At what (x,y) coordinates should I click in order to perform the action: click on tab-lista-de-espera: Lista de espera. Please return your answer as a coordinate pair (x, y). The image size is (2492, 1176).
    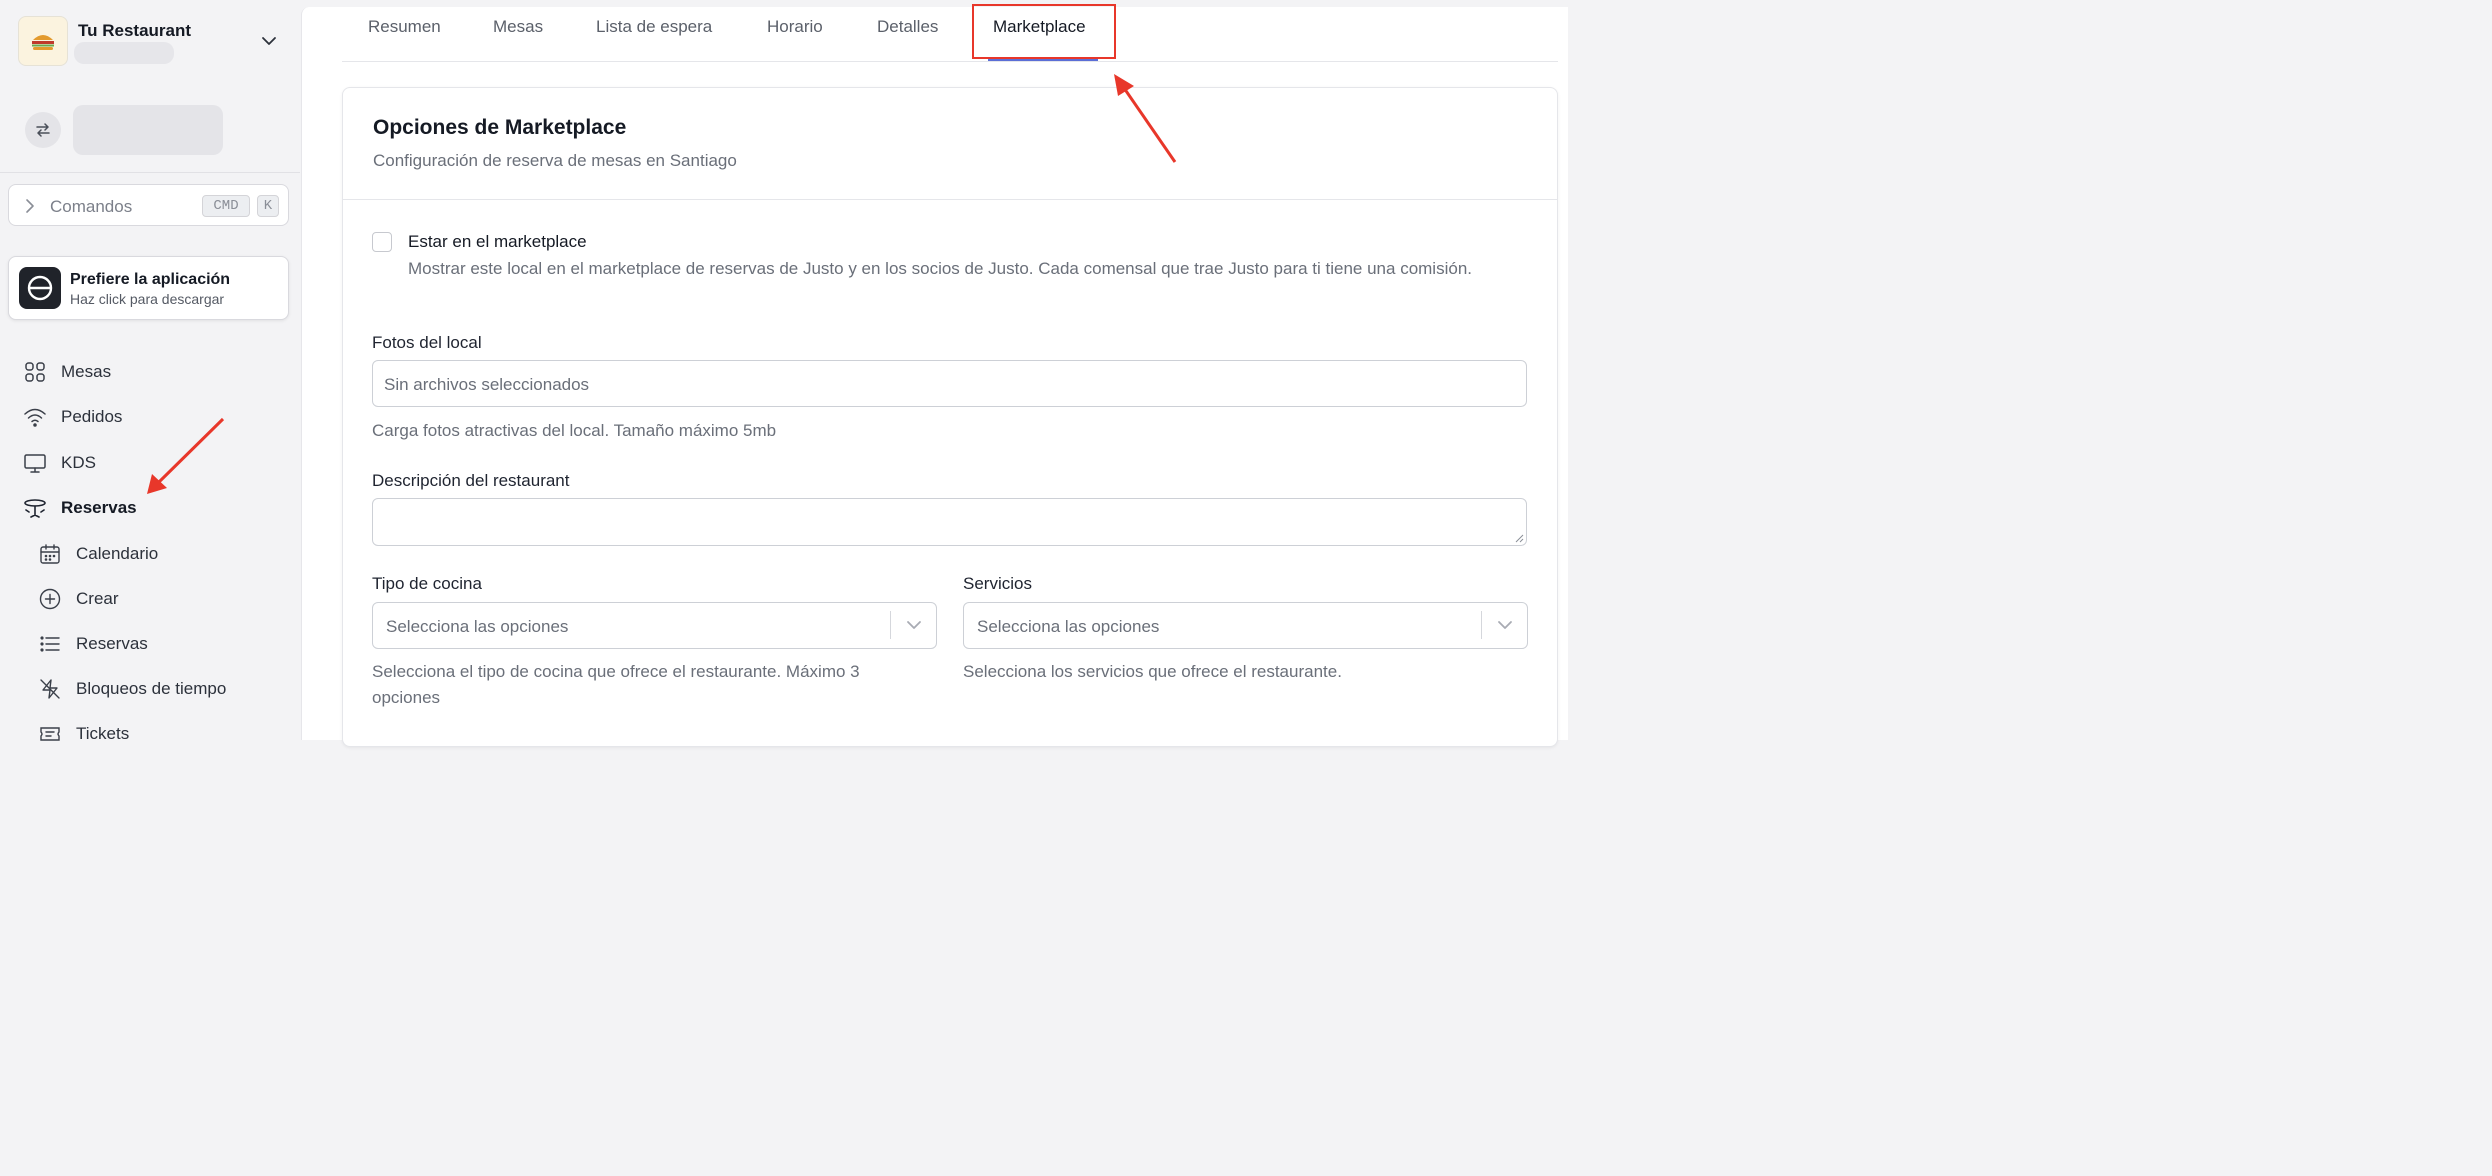
    Looking at the image, I should click on (654, 27).